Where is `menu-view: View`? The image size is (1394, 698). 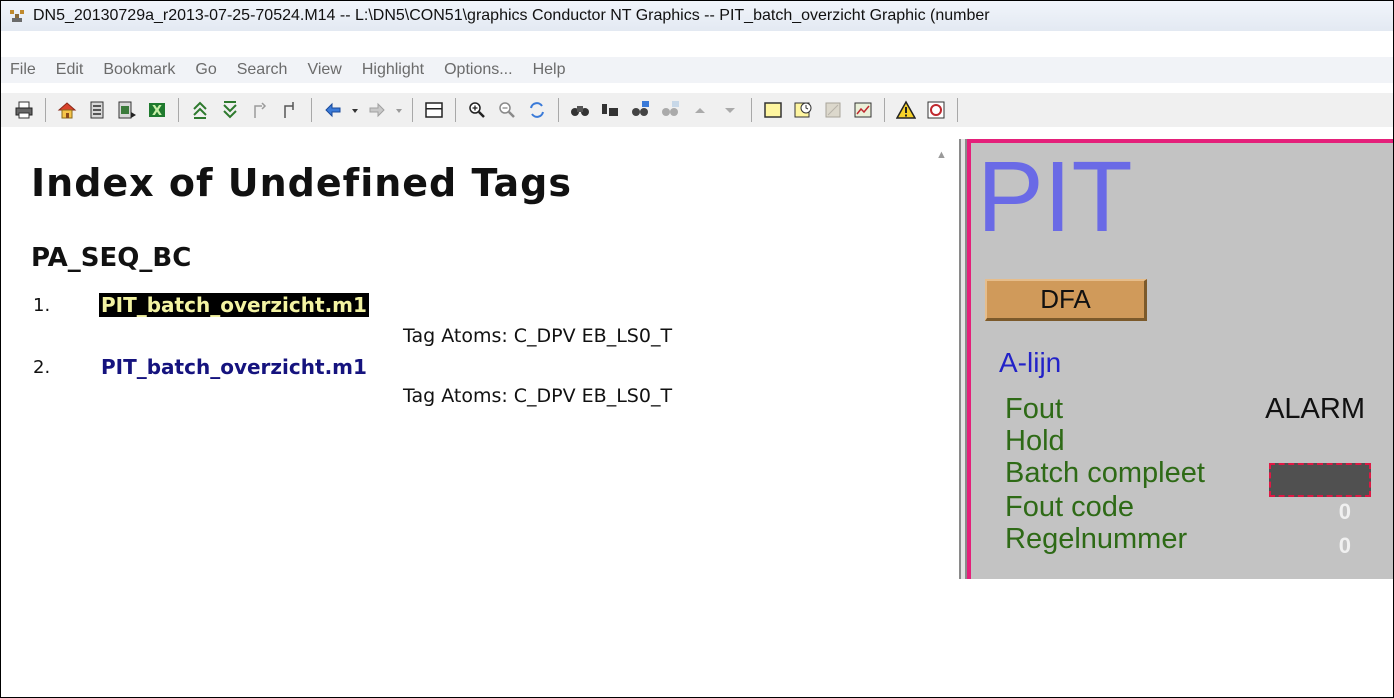 menu-view: View is located at coordinates (324, 70).